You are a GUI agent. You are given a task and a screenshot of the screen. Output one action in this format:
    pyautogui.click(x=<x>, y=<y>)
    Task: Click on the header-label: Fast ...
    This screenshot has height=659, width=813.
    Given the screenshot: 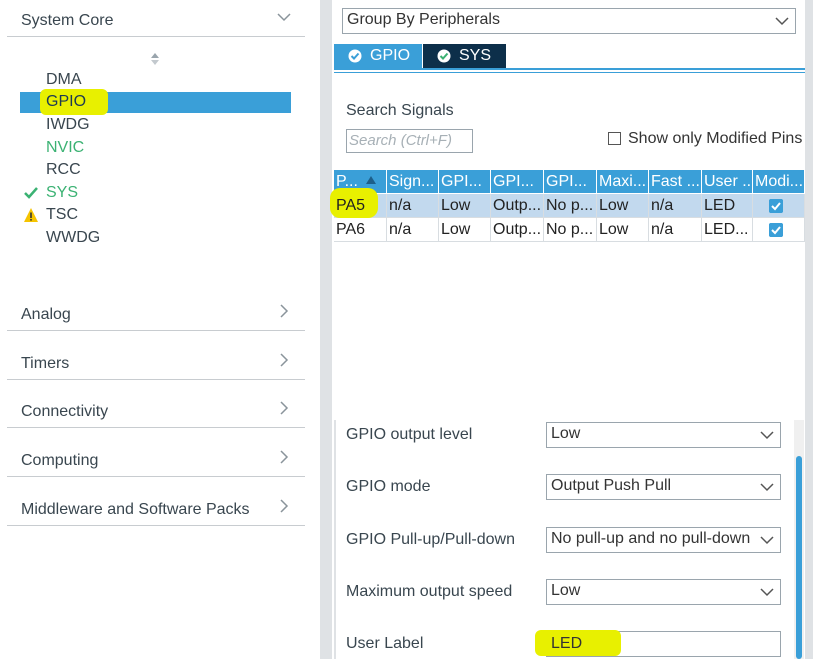 What is the action you would take?
    pyautogui.click(x=675, y=181)
    